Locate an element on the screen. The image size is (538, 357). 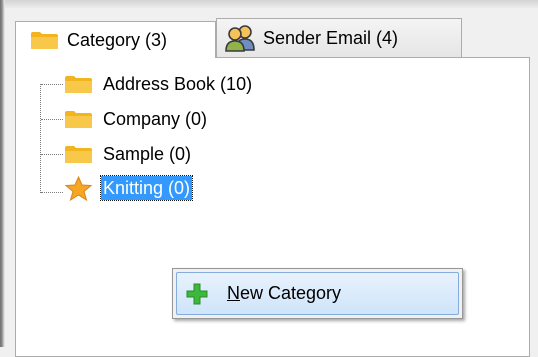
tab-category: Category (3) is located at coordinates (115, 39).